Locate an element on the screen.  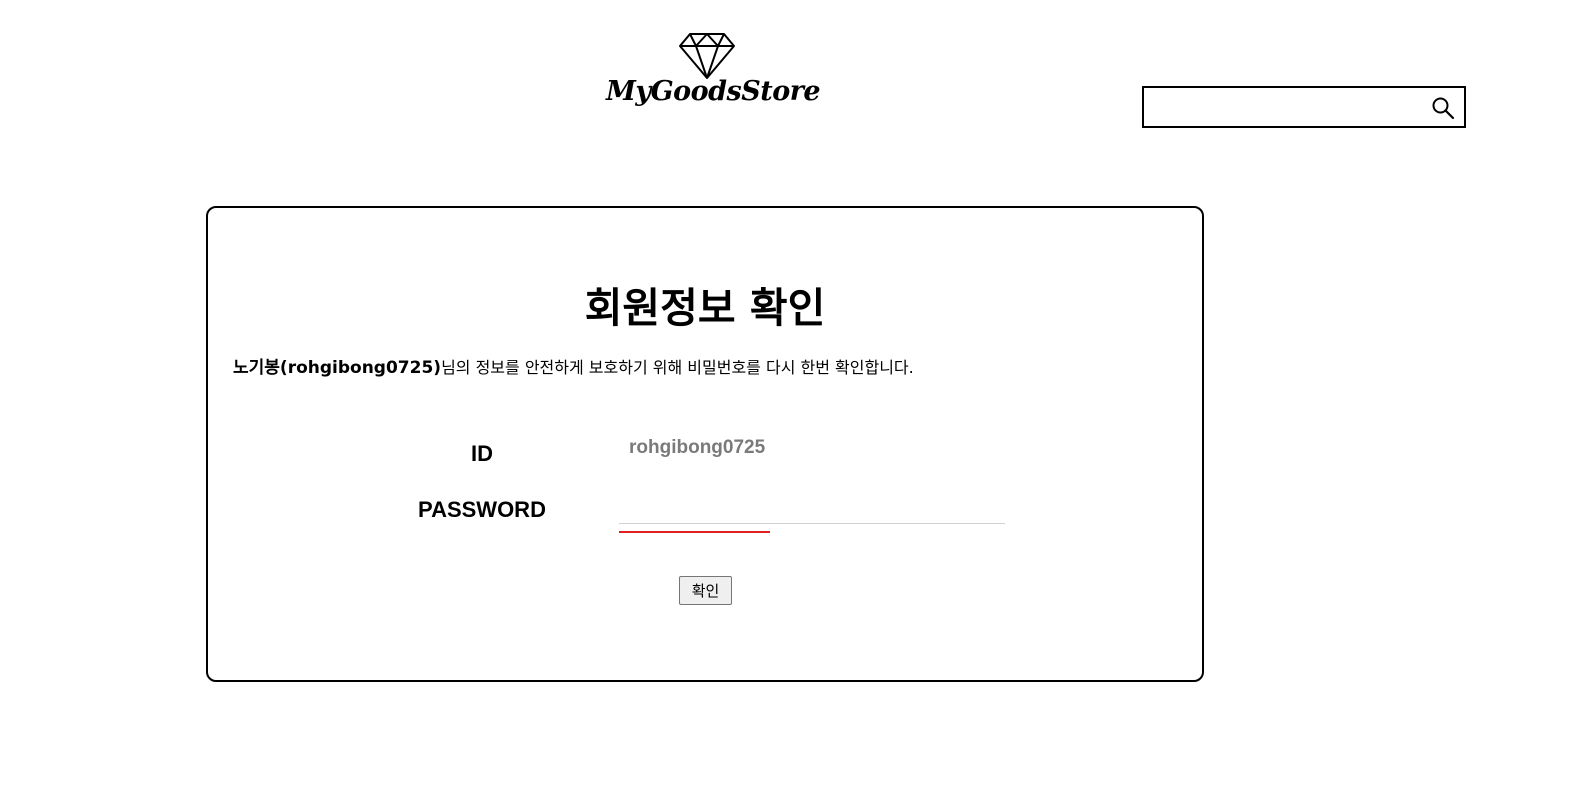
confirm-button: 확인 is located at coordinates (705, 590).